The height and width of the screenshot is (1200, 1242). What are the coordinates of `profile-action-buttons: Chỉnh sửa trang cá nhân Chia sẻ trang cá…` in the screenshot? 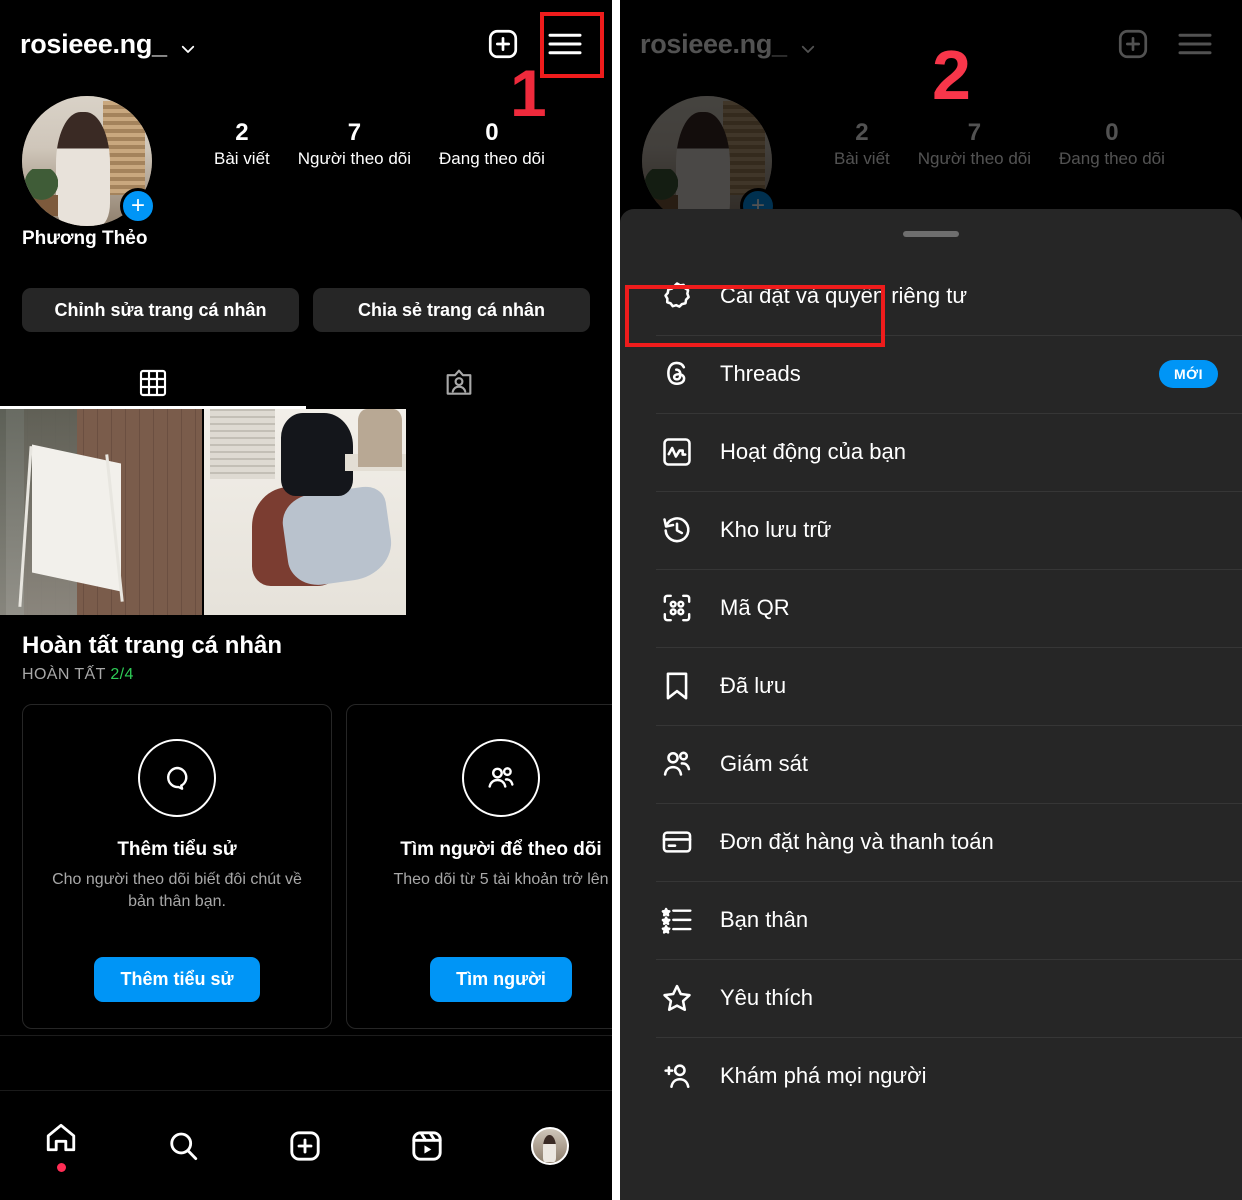 It's located at (306, 310).